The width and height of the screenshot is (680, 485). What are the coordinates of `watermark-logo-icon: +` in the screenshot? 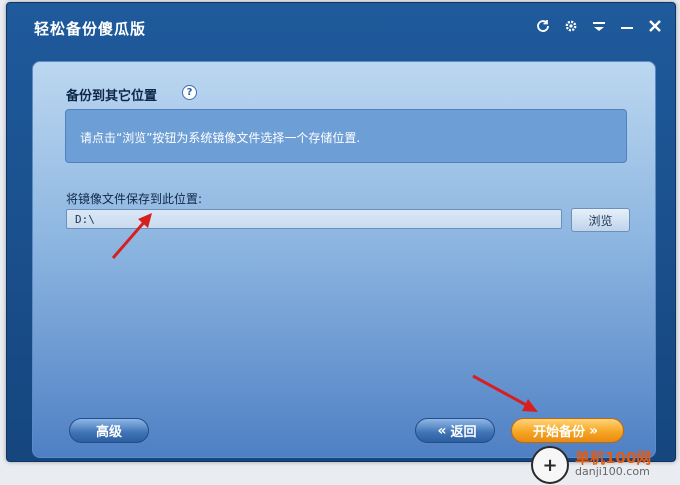 It's located at (550, 465).